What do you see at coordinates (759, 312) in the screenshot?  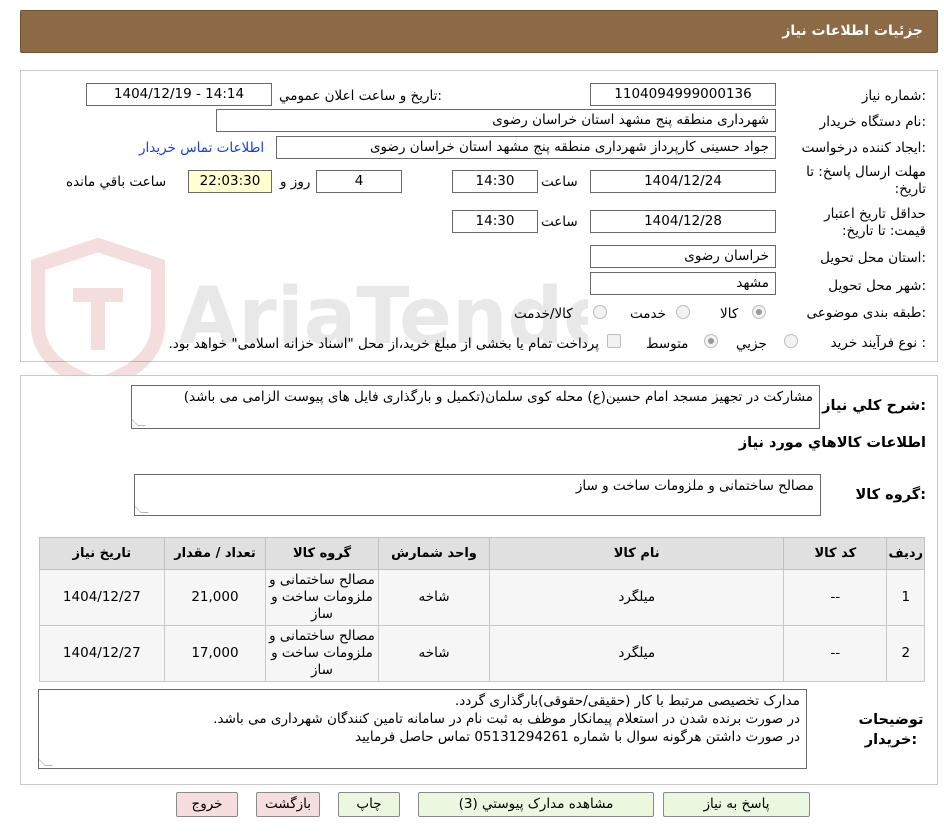 I see `category-goods-radio` at bounding box center [759, 312].